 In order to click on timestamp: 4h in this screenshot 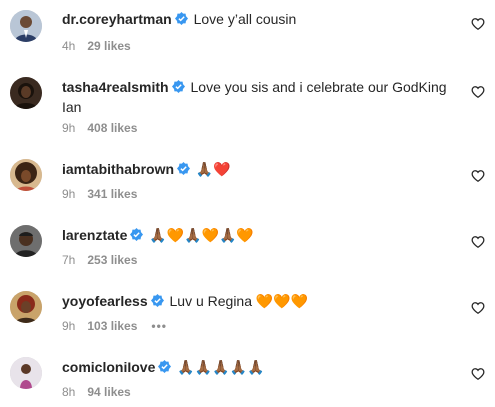, I will do `click(68, 46)`.